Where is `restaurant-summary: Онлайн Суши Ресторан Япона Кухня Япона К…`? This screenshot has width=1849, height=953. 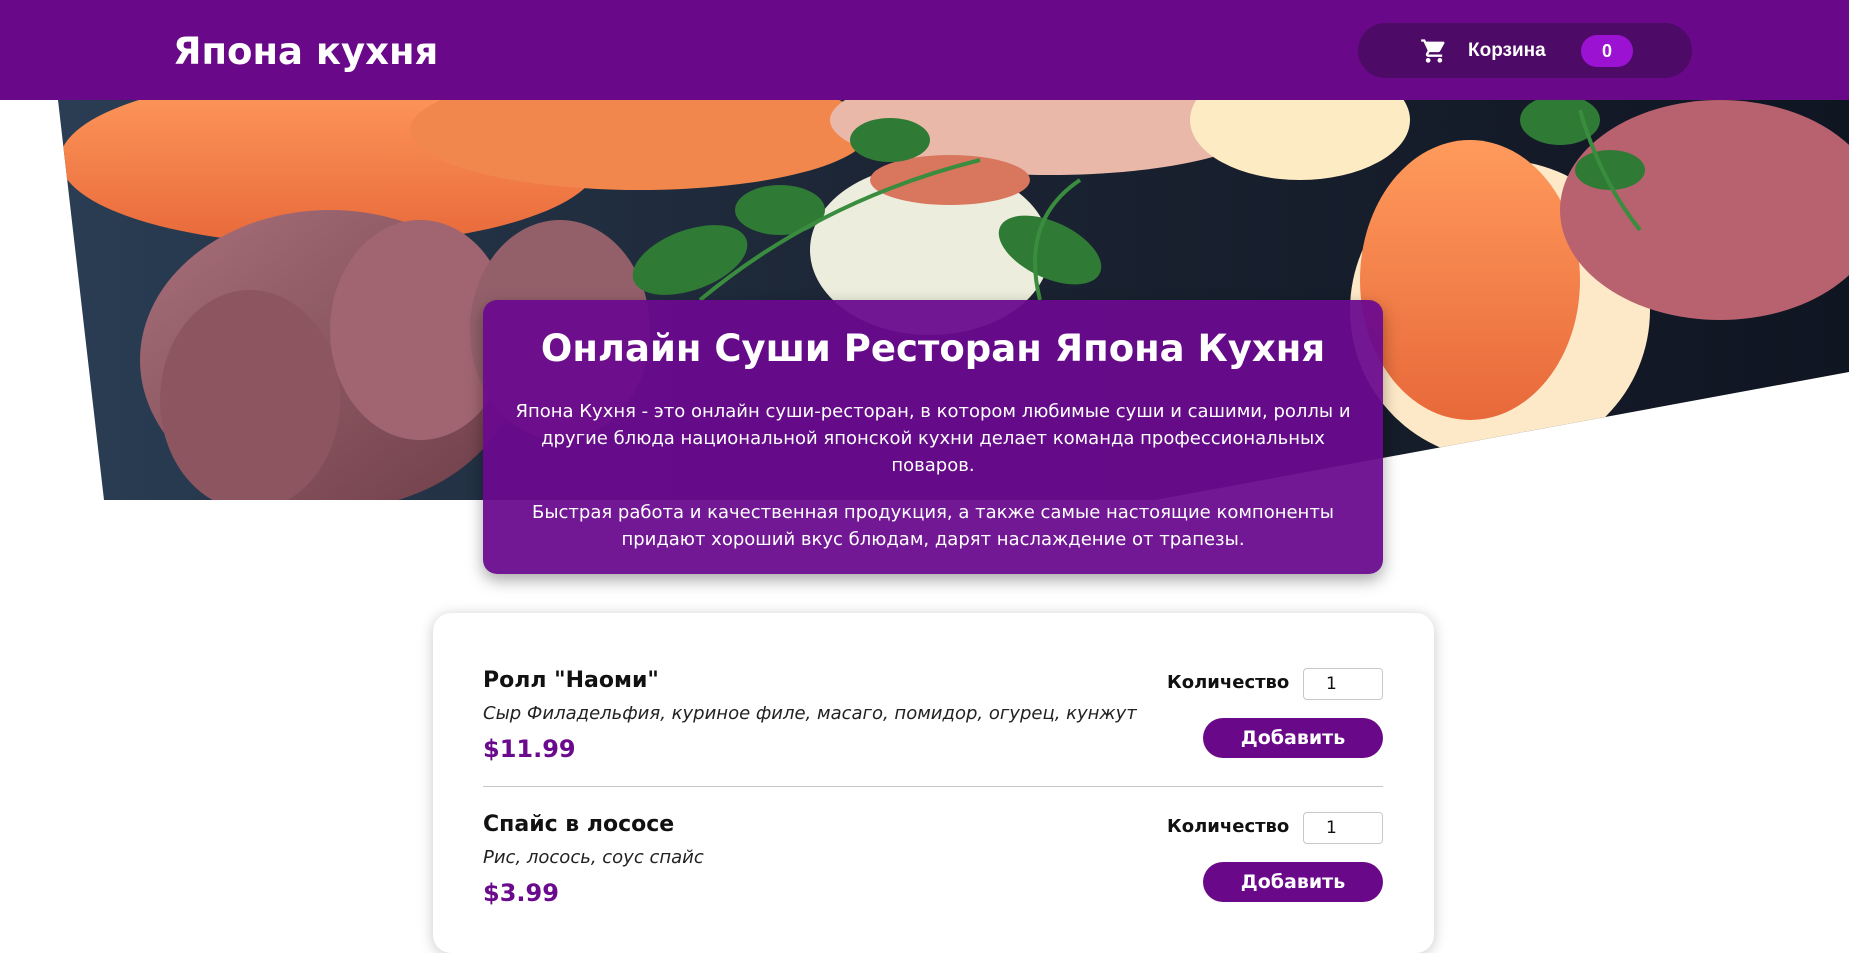
restaurant-summary: Онлайн Суши Ресторан Япона Кухня Япона К… is located at coordinates (933, 437).